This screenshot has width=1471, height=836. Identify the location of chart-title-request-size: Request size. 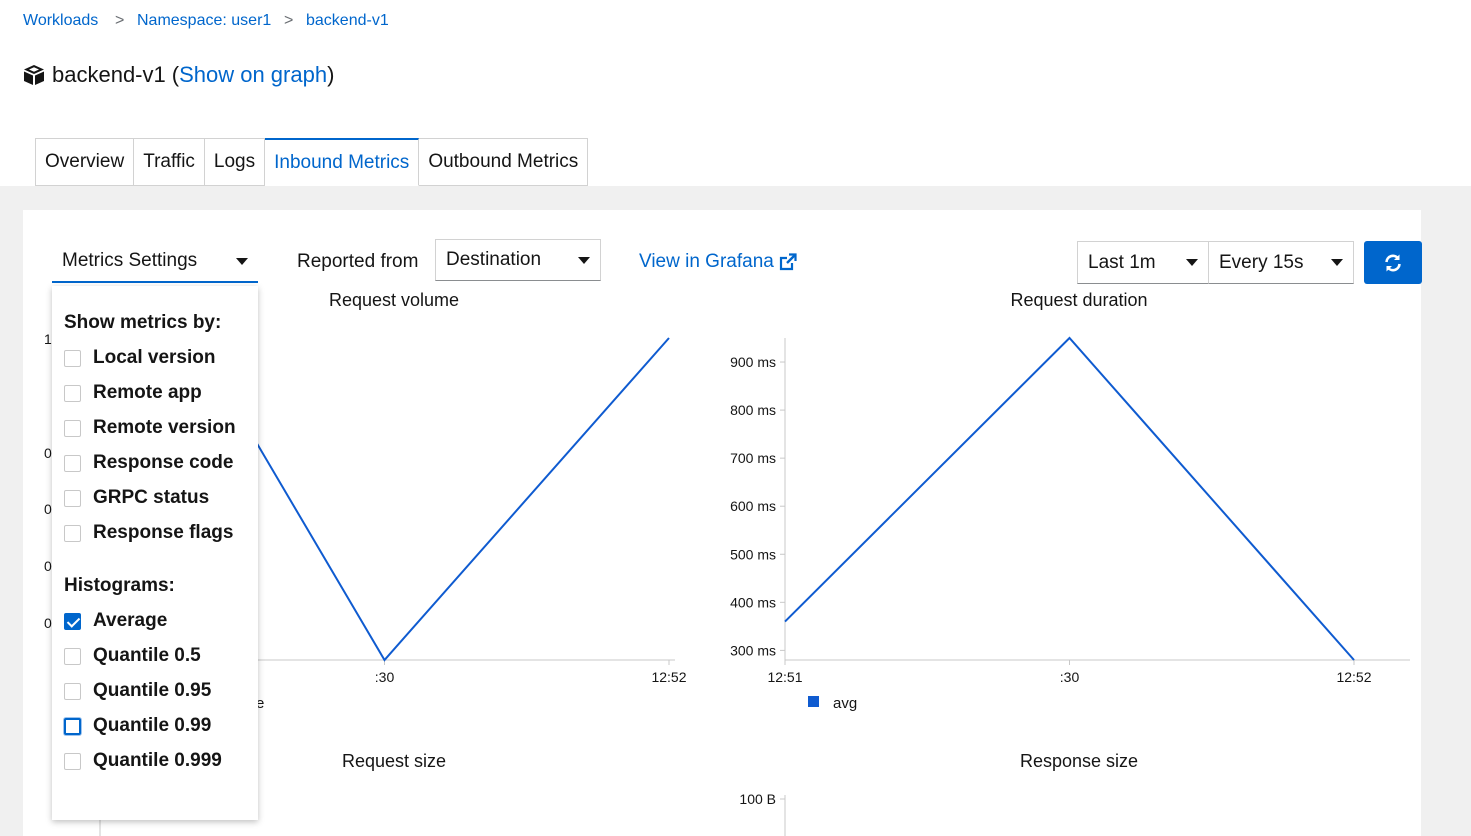
(394, 761).